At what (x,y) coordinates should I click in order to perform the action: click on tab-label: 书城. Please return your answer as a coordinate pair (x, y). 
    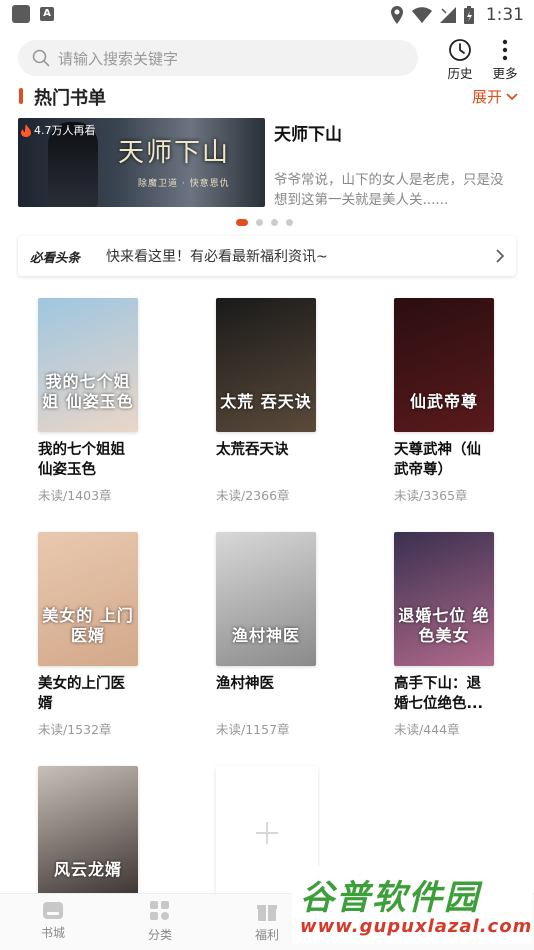
    Looking at the image, I should click on (52, 933).